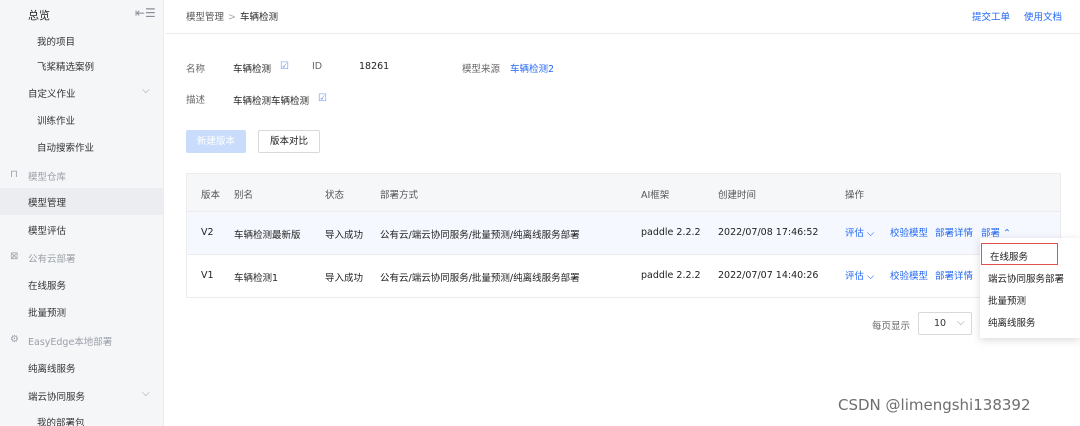  I want to click on sidebar-header: 总览 ⇤☰, so click(81, 15).